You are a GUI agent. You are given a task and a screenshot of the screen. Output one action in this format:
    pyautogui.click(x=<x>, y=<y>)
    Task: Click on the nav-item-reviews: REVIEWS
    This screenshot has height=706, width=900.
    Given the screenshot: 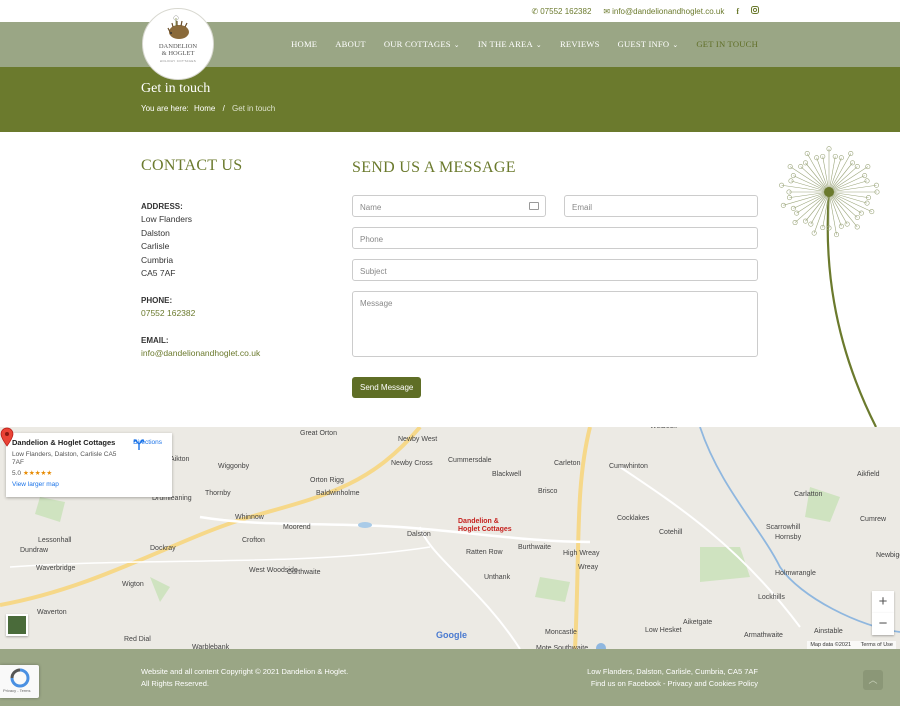 What is the action you would take?
    pyautogui.click(x=580, y=44)
    